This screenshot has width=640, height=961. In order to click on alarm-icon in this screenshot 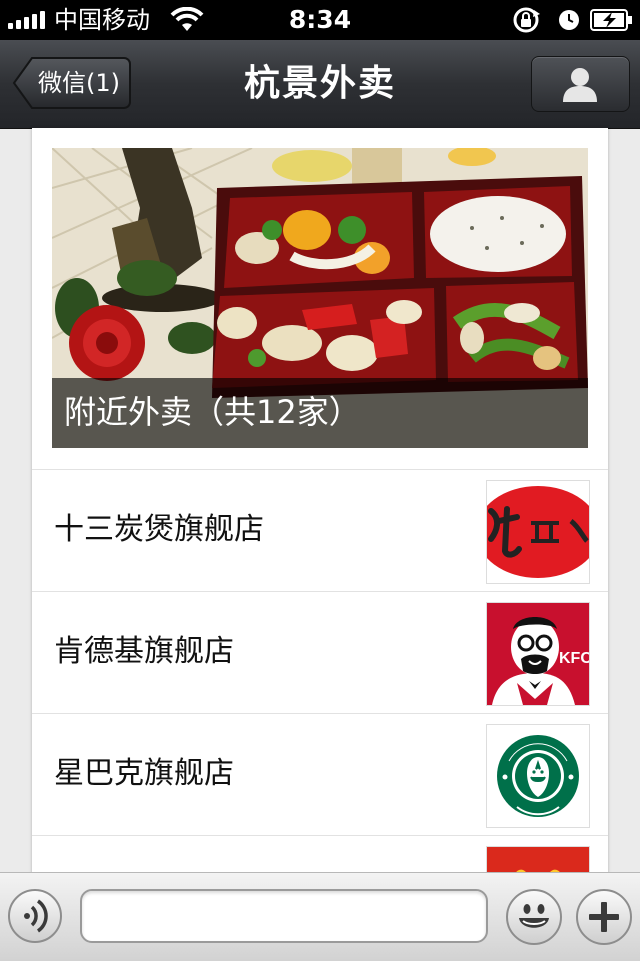, I will do `click(569, 20)`.